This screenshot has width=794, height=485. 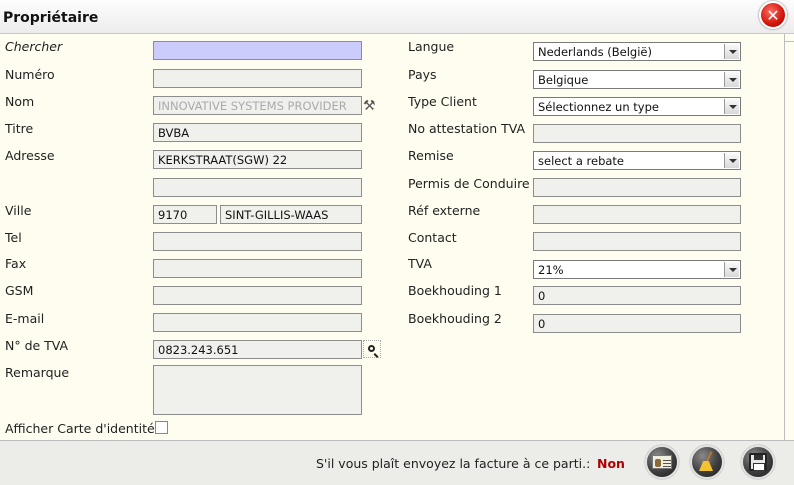 What do you see at coordinates (80, 428) in the screenshot?
I see `carte-identite-label: Afficher Carte d'identité` at bounding box center [80, 428].